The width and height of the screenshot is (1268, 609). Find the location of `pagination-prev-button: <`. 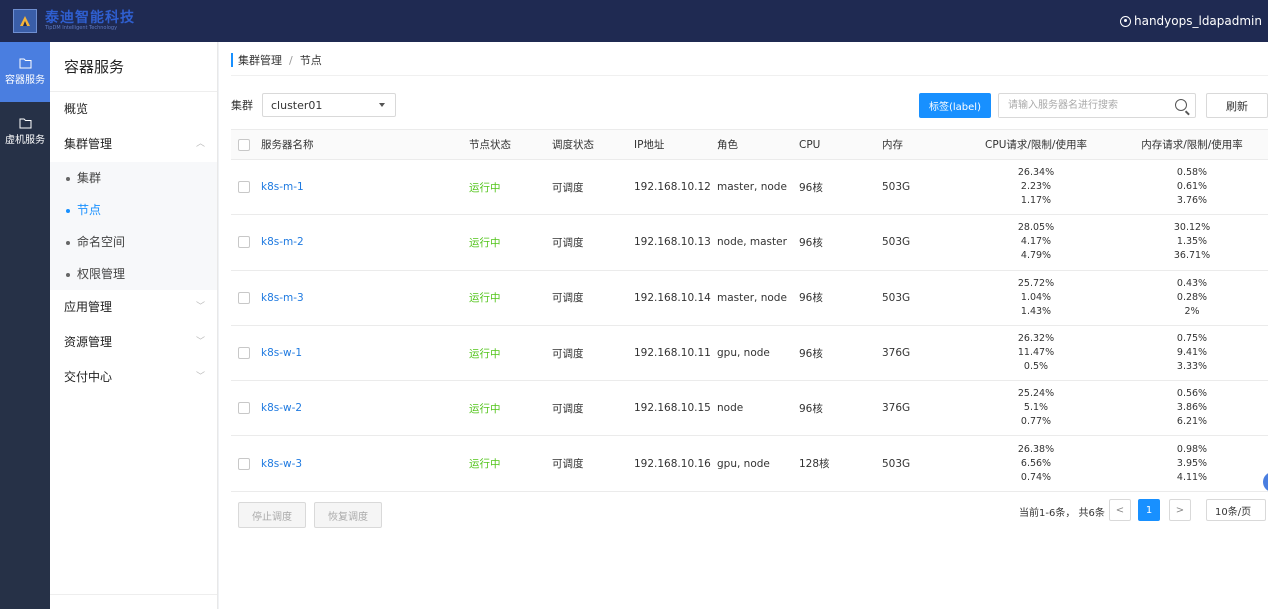

pagination-prev-button: < is located at coordinates (1120, 510).